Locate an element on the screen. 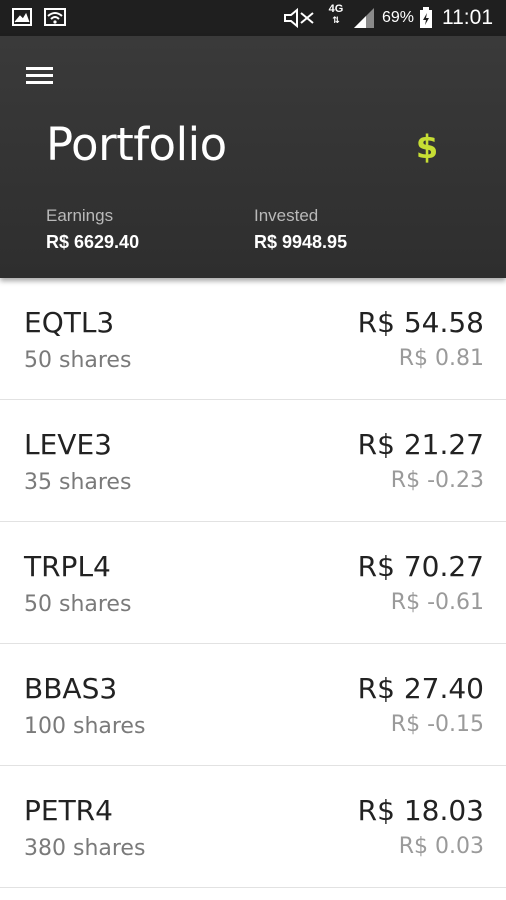  stock-price: R$ 70.27 is located at coordinates (420, 566).